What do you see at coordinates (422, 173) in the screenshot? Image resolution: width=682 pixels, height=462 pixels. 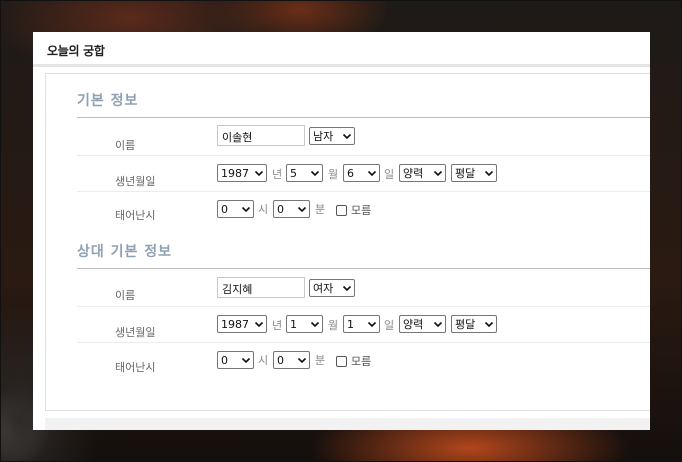 I see `calendar-type-select: 양력` at bounding box center [422, 173].